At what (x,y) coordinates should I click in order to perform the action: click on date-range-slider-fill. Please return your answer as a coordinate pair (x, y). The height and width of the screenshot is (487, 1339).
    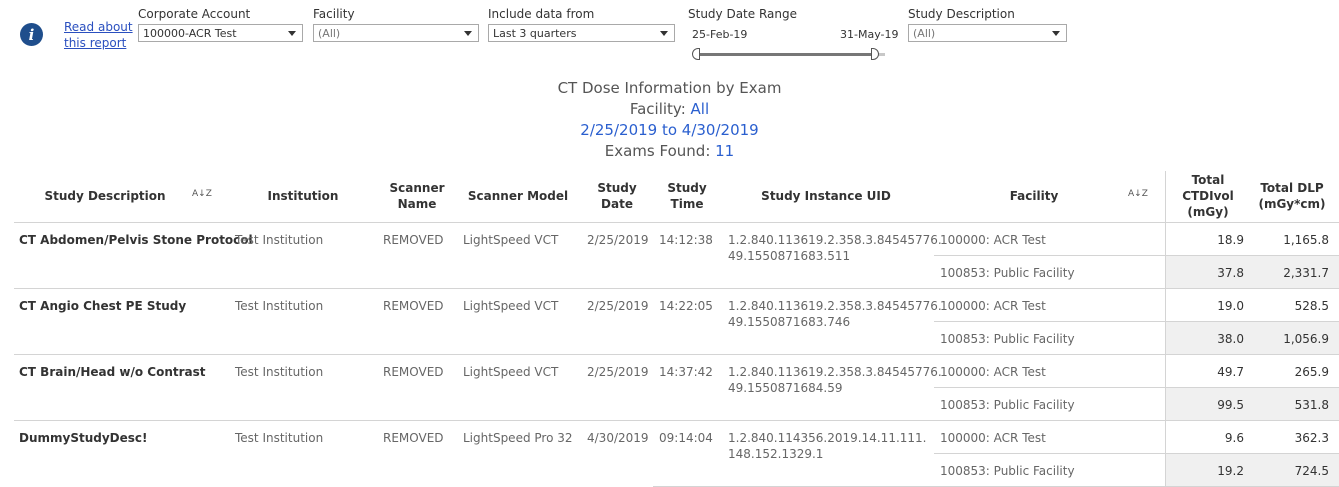
    Looking at the image, I should click on (785, 54).